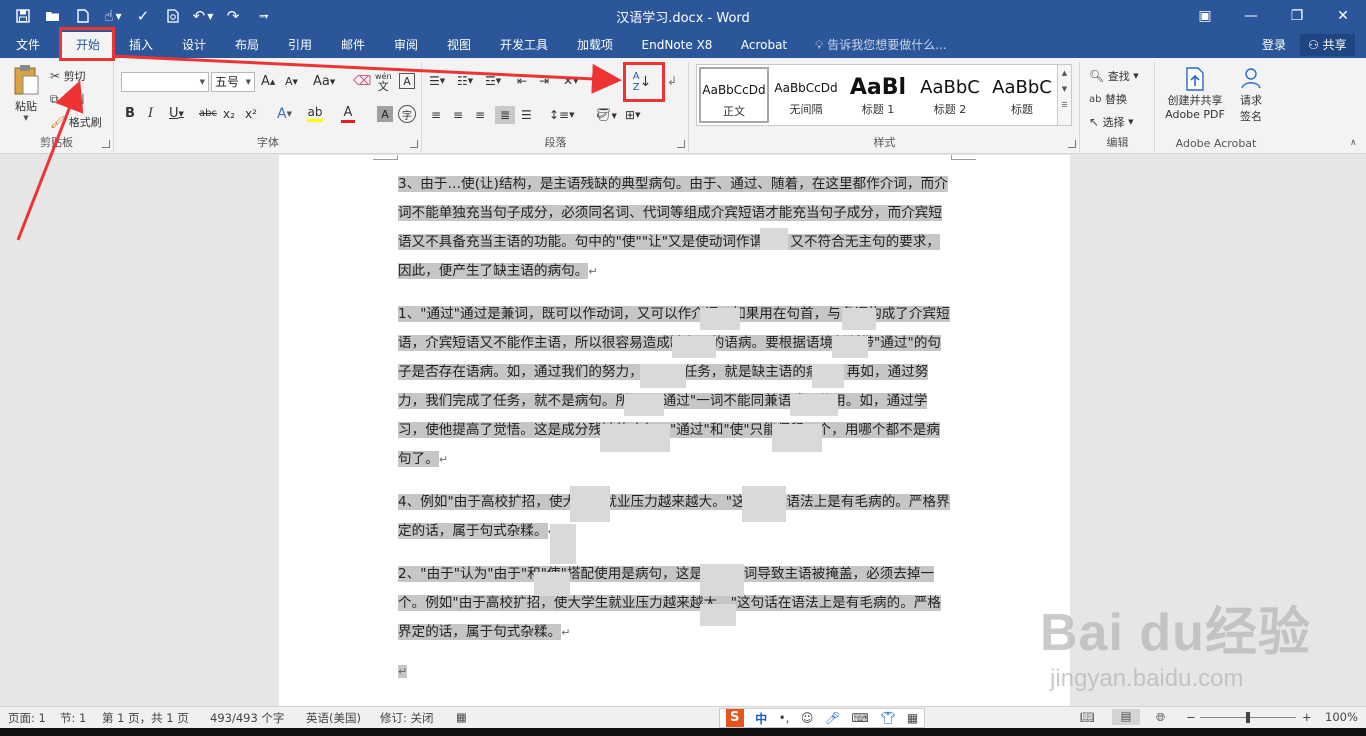 Image resolution: width=1366 pixels, height=736 pixels. What do you see at coordinates (1205, 16) in the screenshot?
I see `ribbon-display-icon: ▣` at bounding box center [1205, 16].